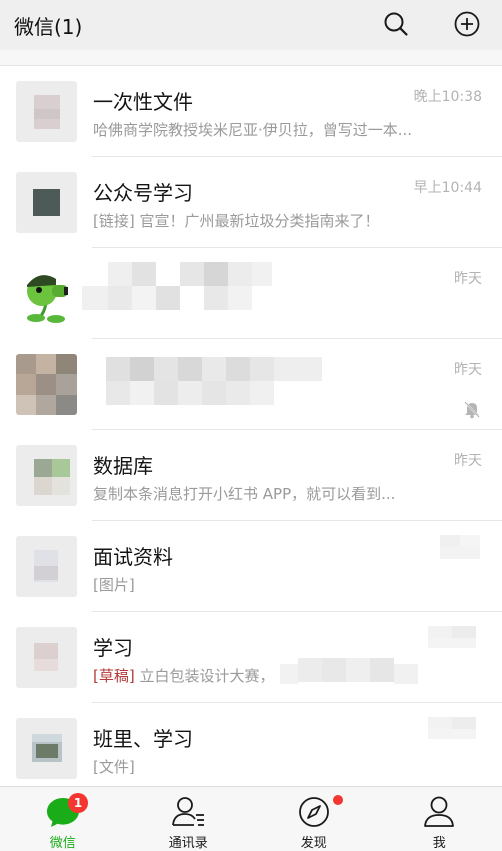  Describe the element at coordinates (123, 466) in the screenshot. I see `chat-name: 数据库` at that location.